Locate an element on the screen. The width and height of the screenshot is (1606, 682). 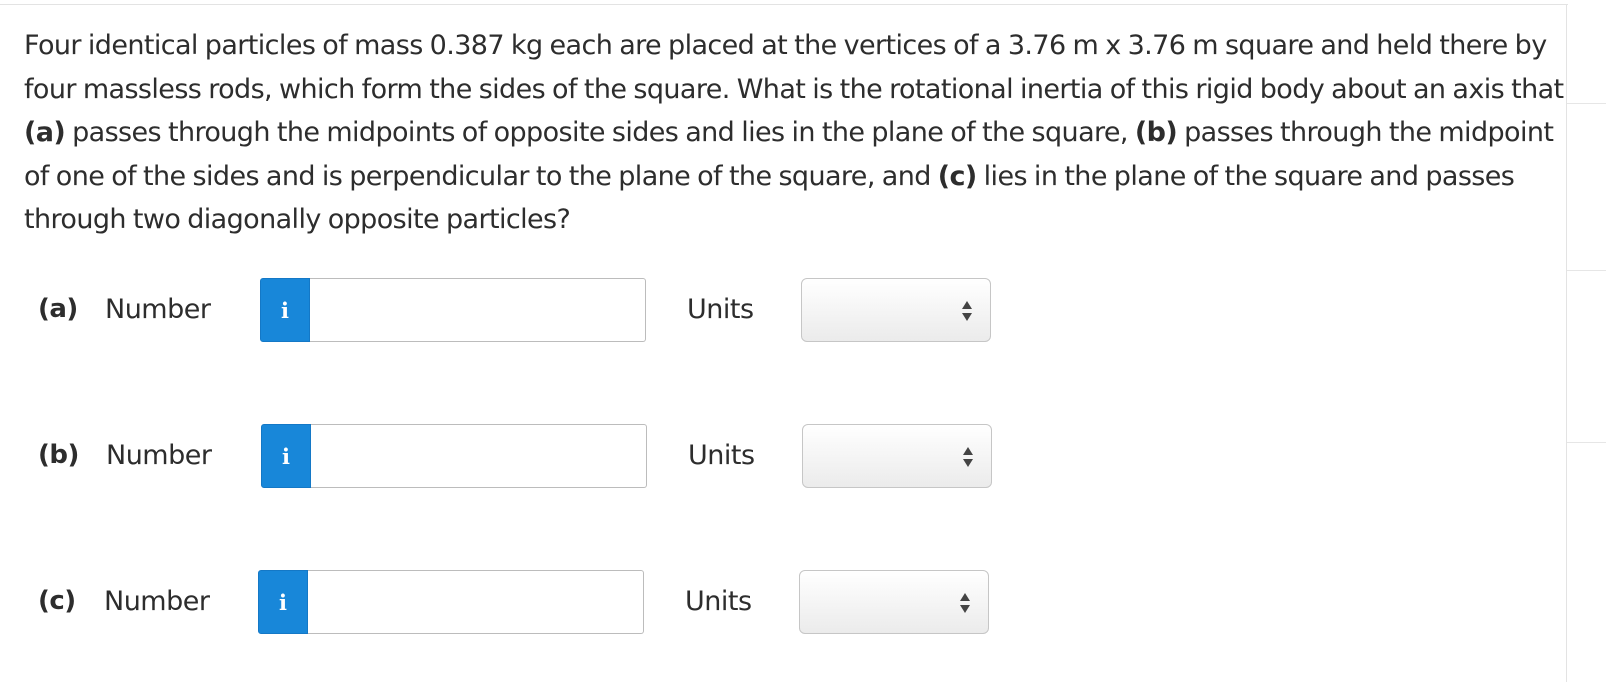
units-label-a: Units is located at coordinates (720, 309).